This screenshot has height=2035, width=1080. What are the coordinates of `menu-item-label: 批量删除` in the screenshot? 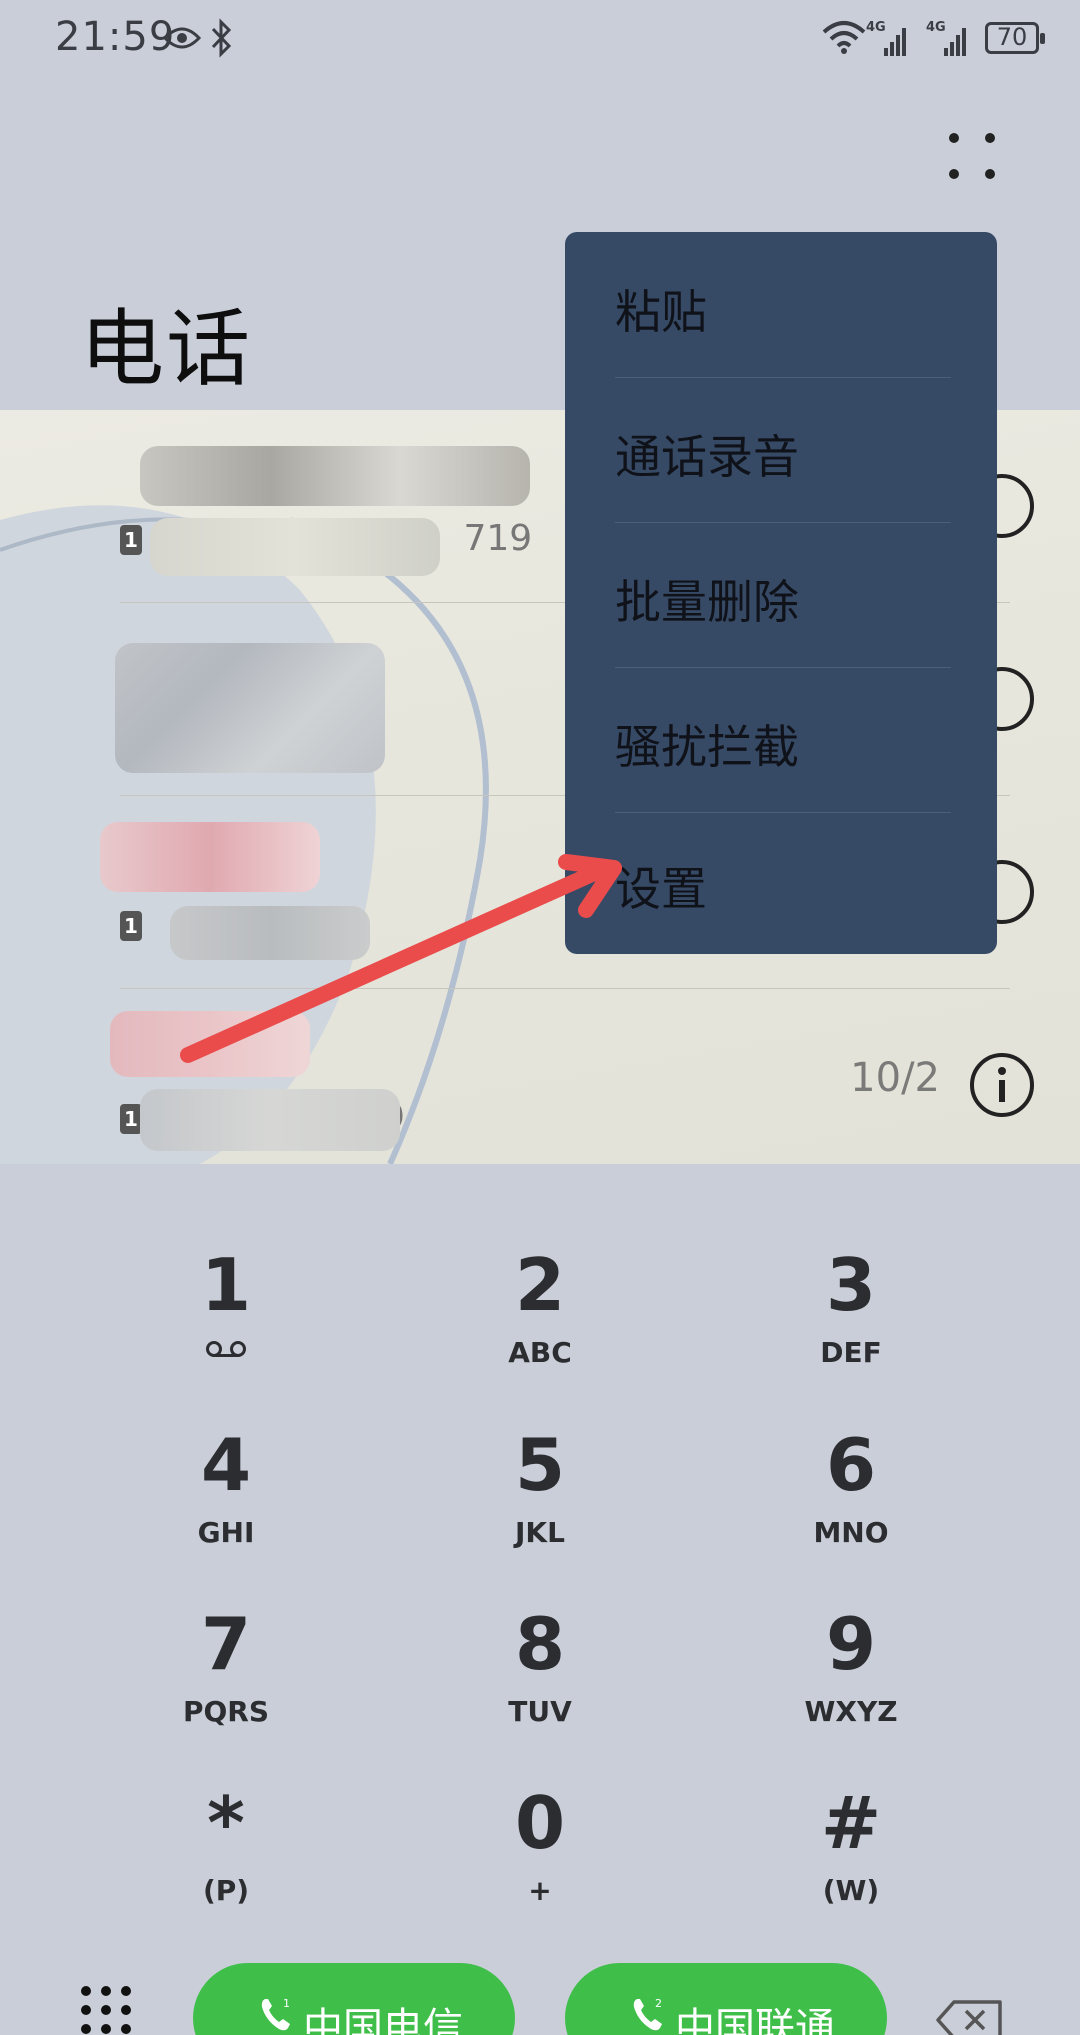 It's located at (707, 602).